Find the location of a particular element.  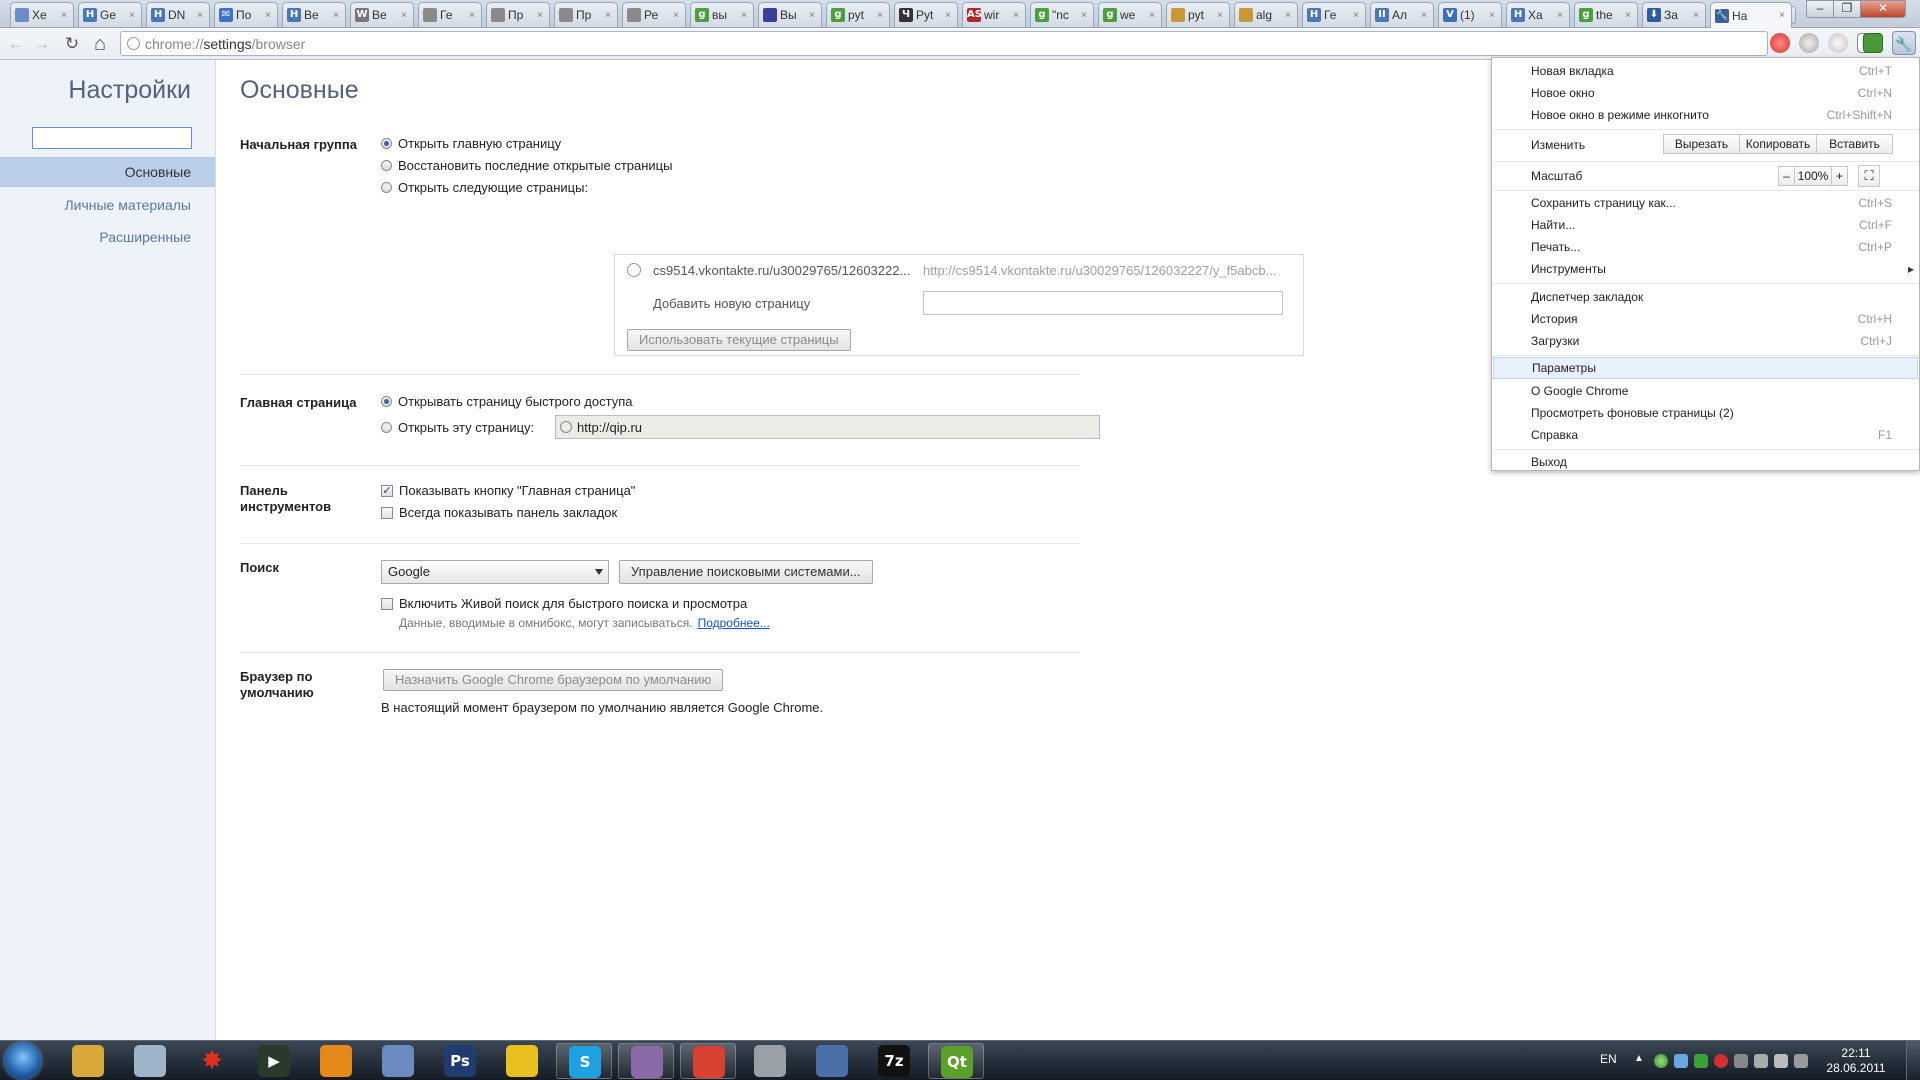

tray-battery-icon is located at coordinates (1801, 1061).